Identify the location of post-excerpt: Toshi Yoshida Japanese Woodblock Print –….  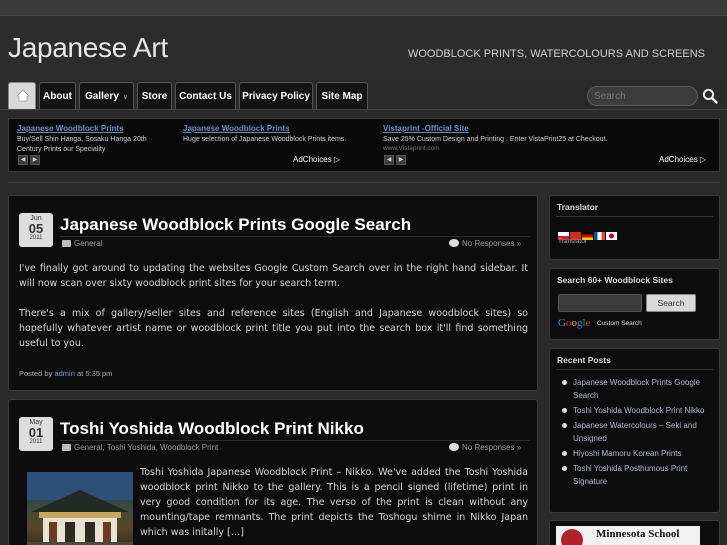
(334, 502).